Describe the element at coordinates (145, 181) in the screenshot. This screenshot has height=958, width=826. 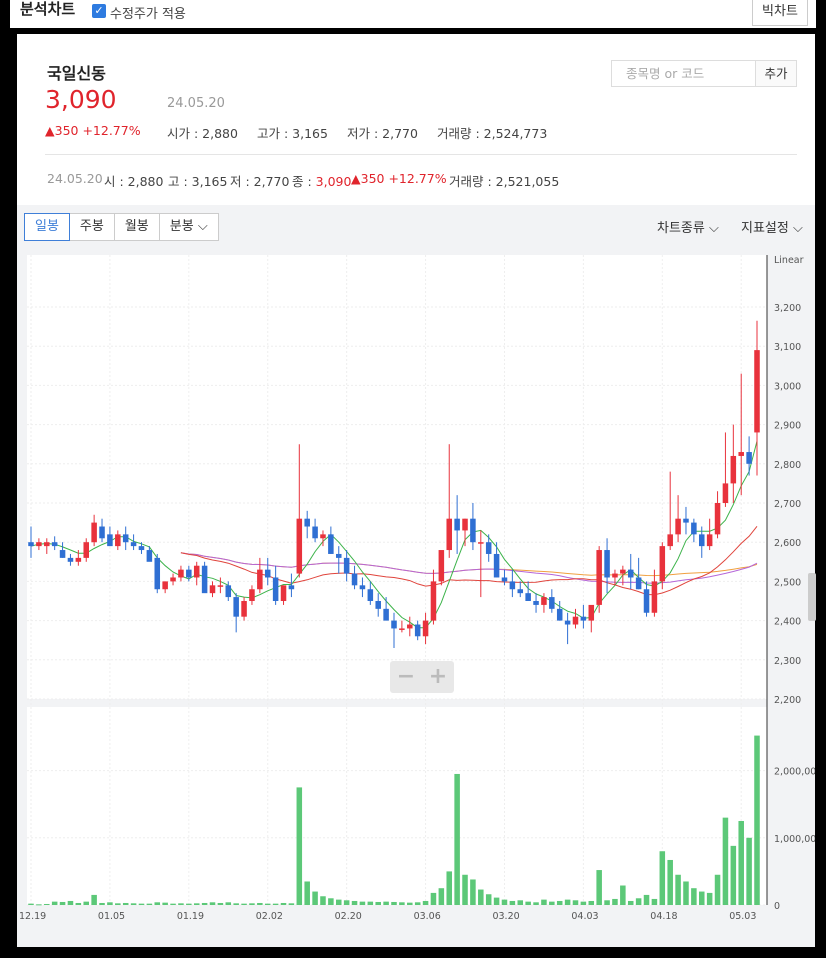
I see `summary-open-value: 2,880` at that location.